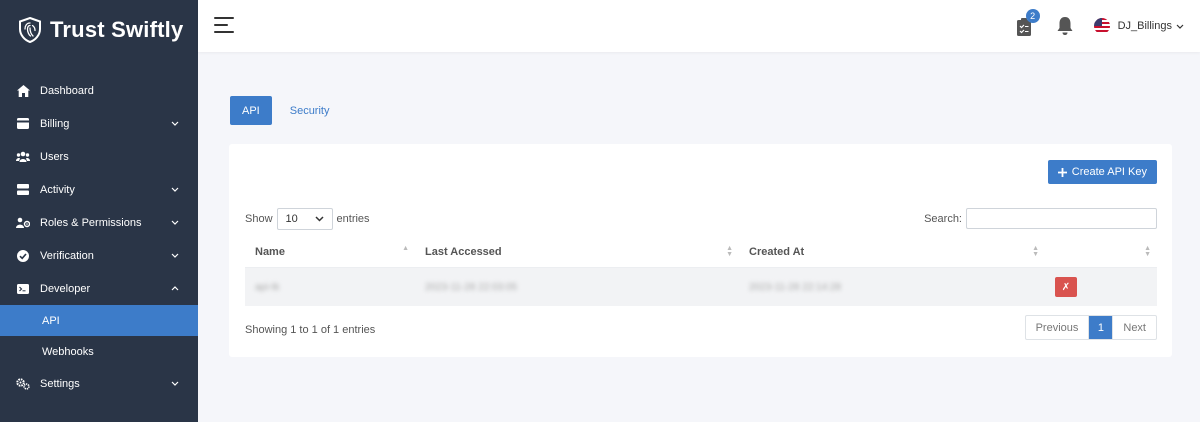 The width and height of the screenshot is (1200, 422). I want to click on page-length-control: Show 10 entries, so click(307, 219).